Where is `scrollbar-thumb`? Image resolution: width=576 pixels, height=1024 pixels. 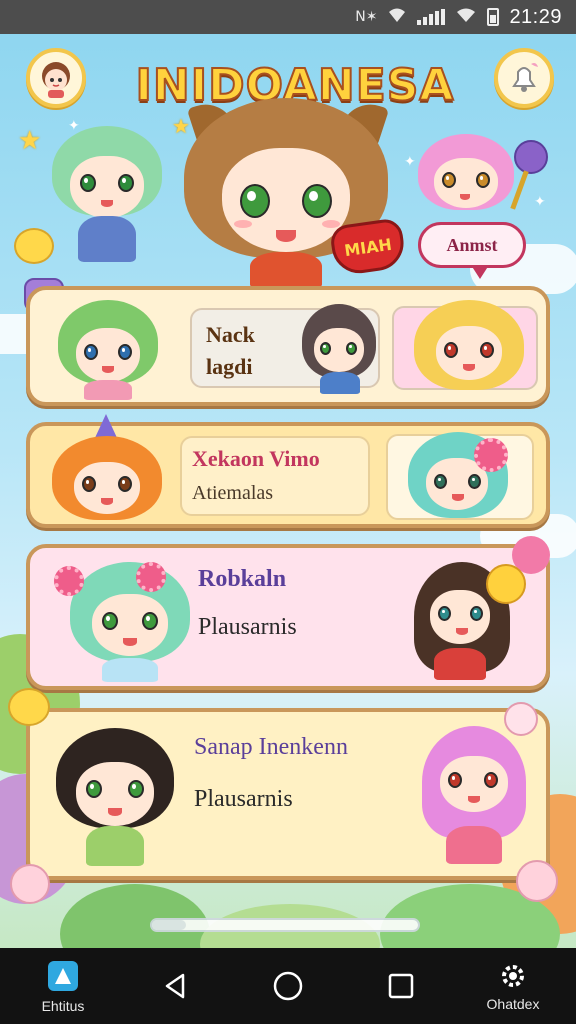 scrollbar-thumb is located at coordinates (169, 925).